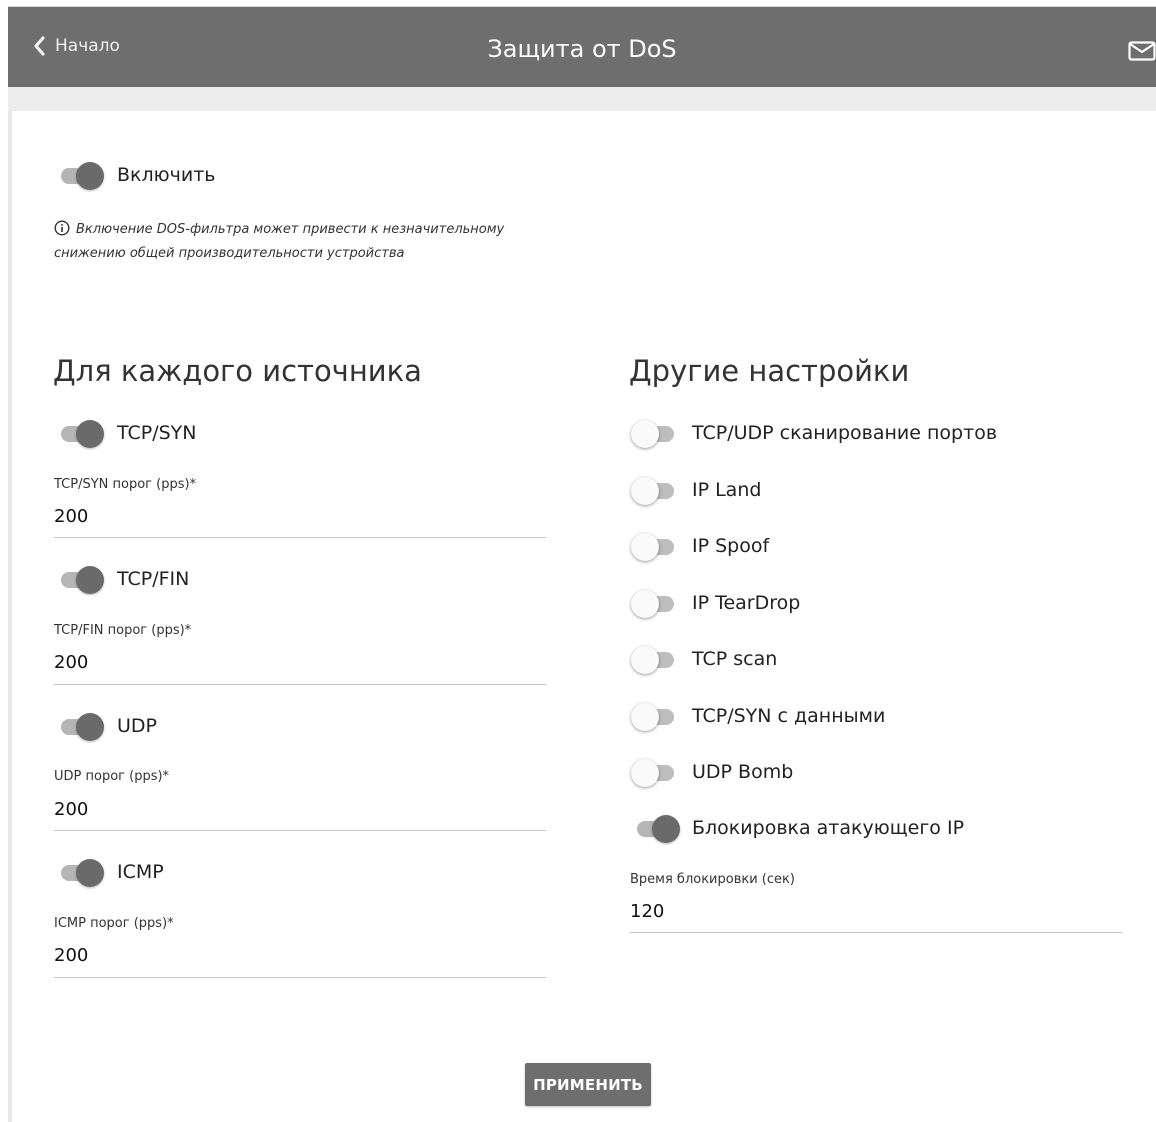 Image resolution: width=1156 pixels, height=1122 pixels. Describe the element at coordinates (294, 955) in the screenshot. I see `icmp-threshold-input` at that location.